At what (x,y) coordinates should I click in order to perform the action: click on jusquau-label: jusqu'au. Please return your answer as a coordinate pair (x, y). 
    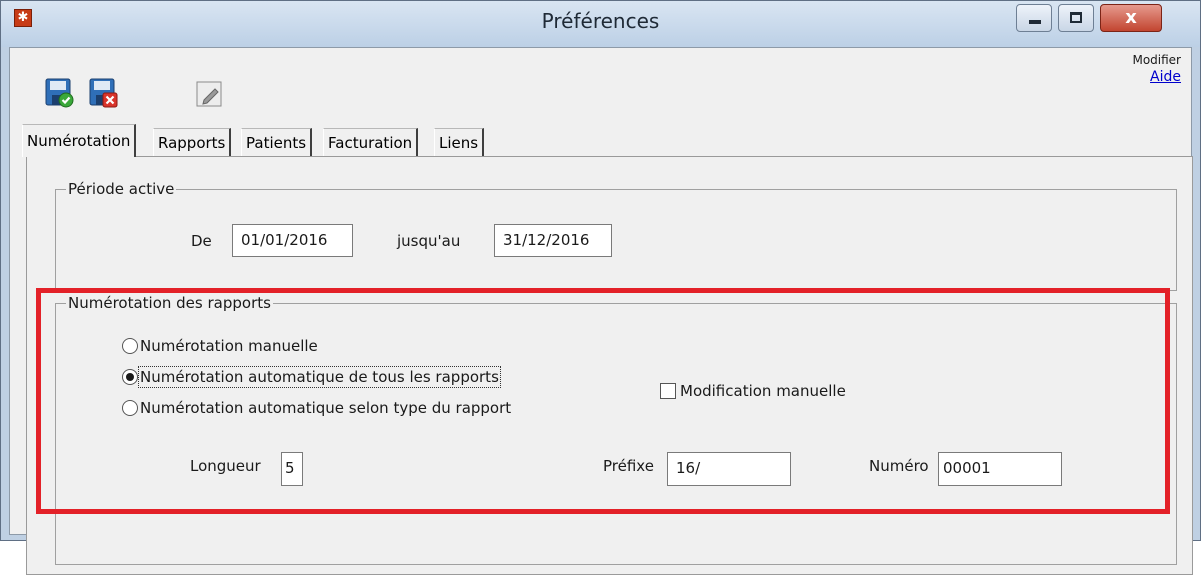
    Looking at the image, I should click on (429, 241).